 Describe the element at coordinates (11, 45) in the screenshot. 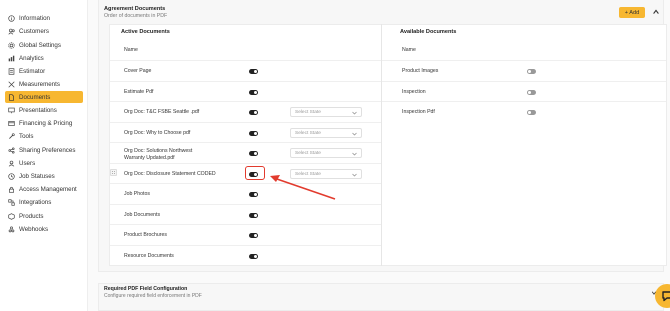

I see `gear-icon` at that location.